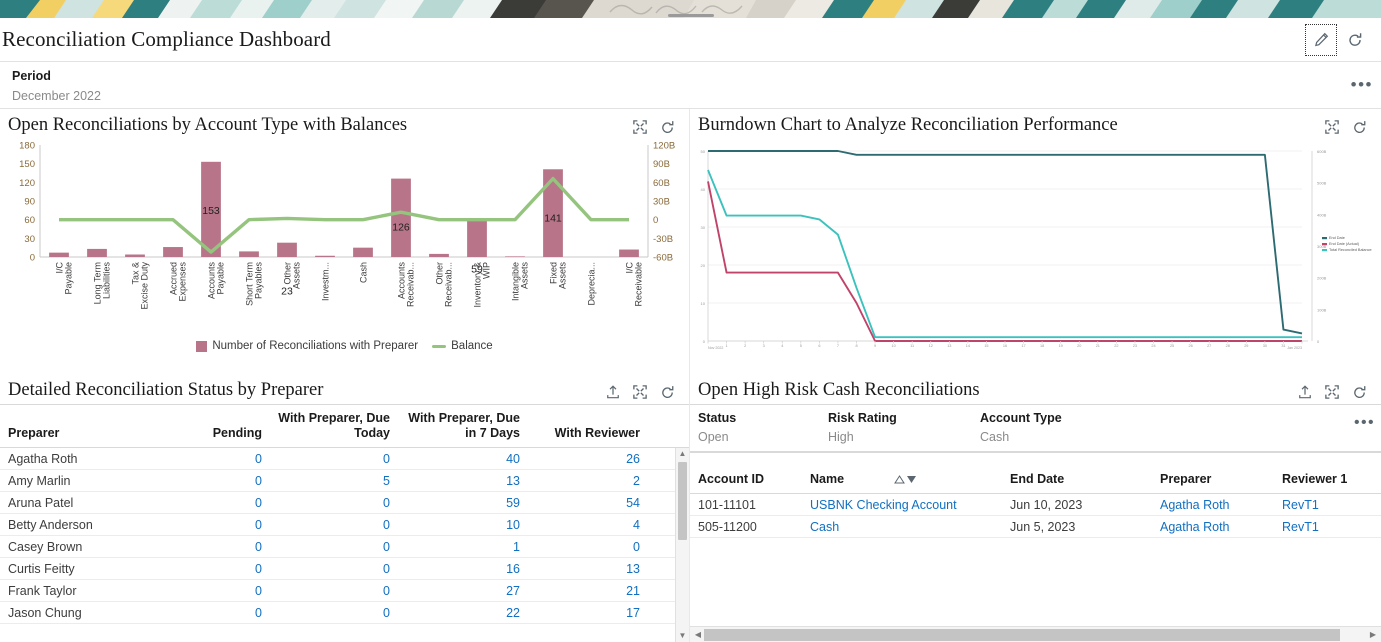 Image resolution: width=1381 pixels, height=642 pixels. I want to click on svg-text: 10, so click(894, 346).